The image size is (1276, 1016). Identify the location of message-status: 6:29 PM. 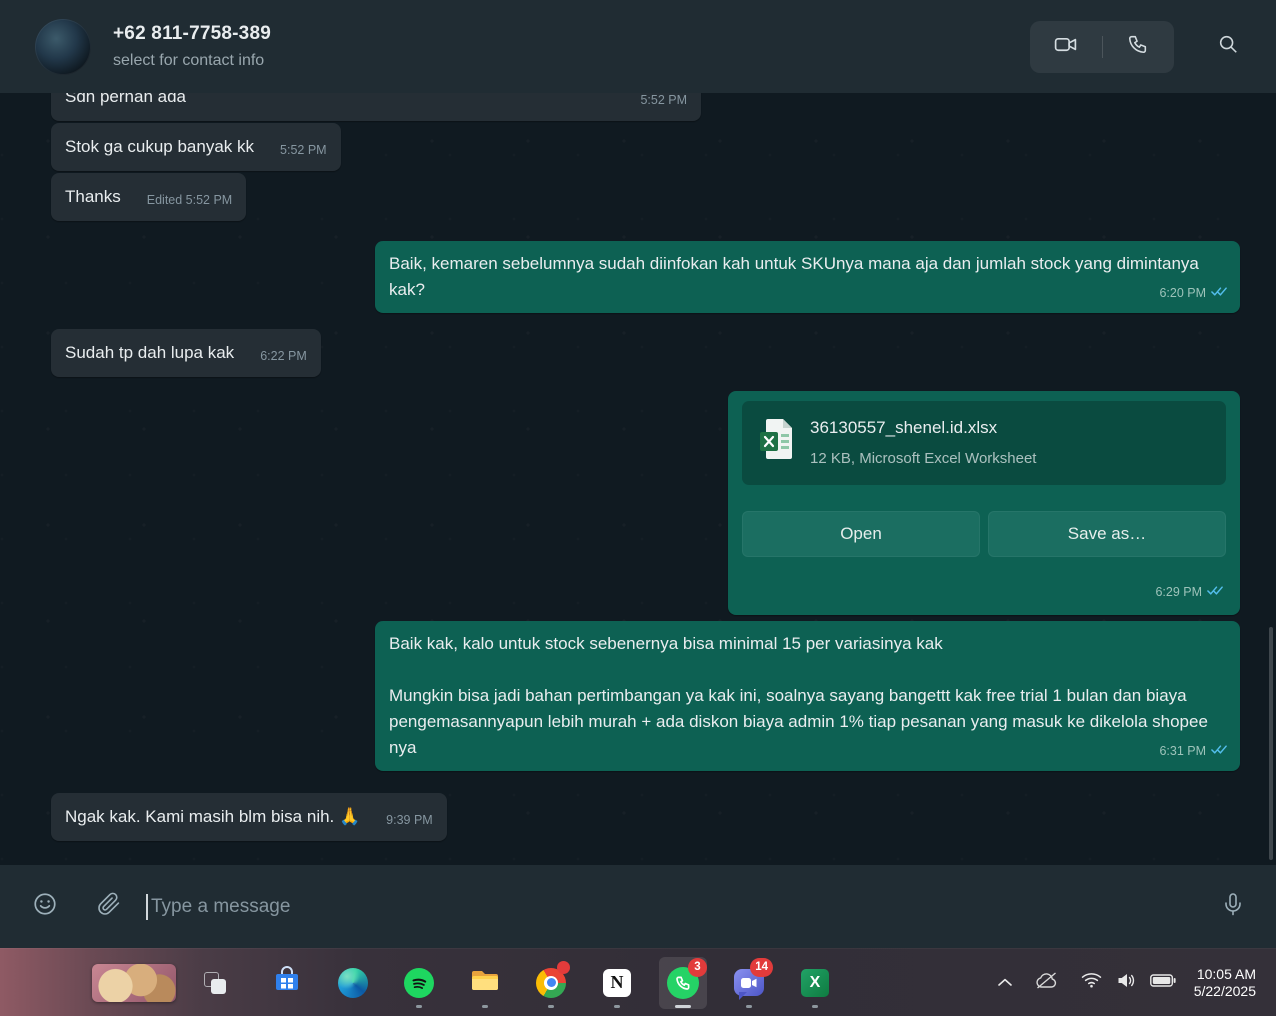
(984, 592).